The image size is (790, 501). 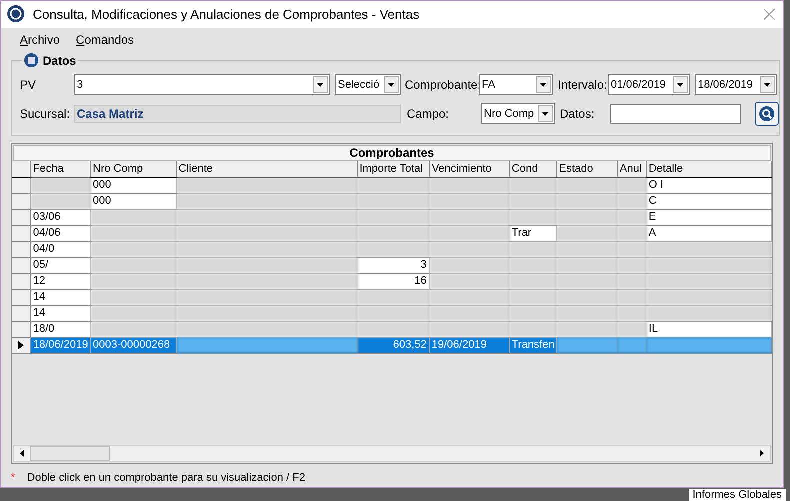 What do you see at coordinates (267, 168) in the screenshot?
I see `column-header: Cliente` at bounding box center [267, 168].